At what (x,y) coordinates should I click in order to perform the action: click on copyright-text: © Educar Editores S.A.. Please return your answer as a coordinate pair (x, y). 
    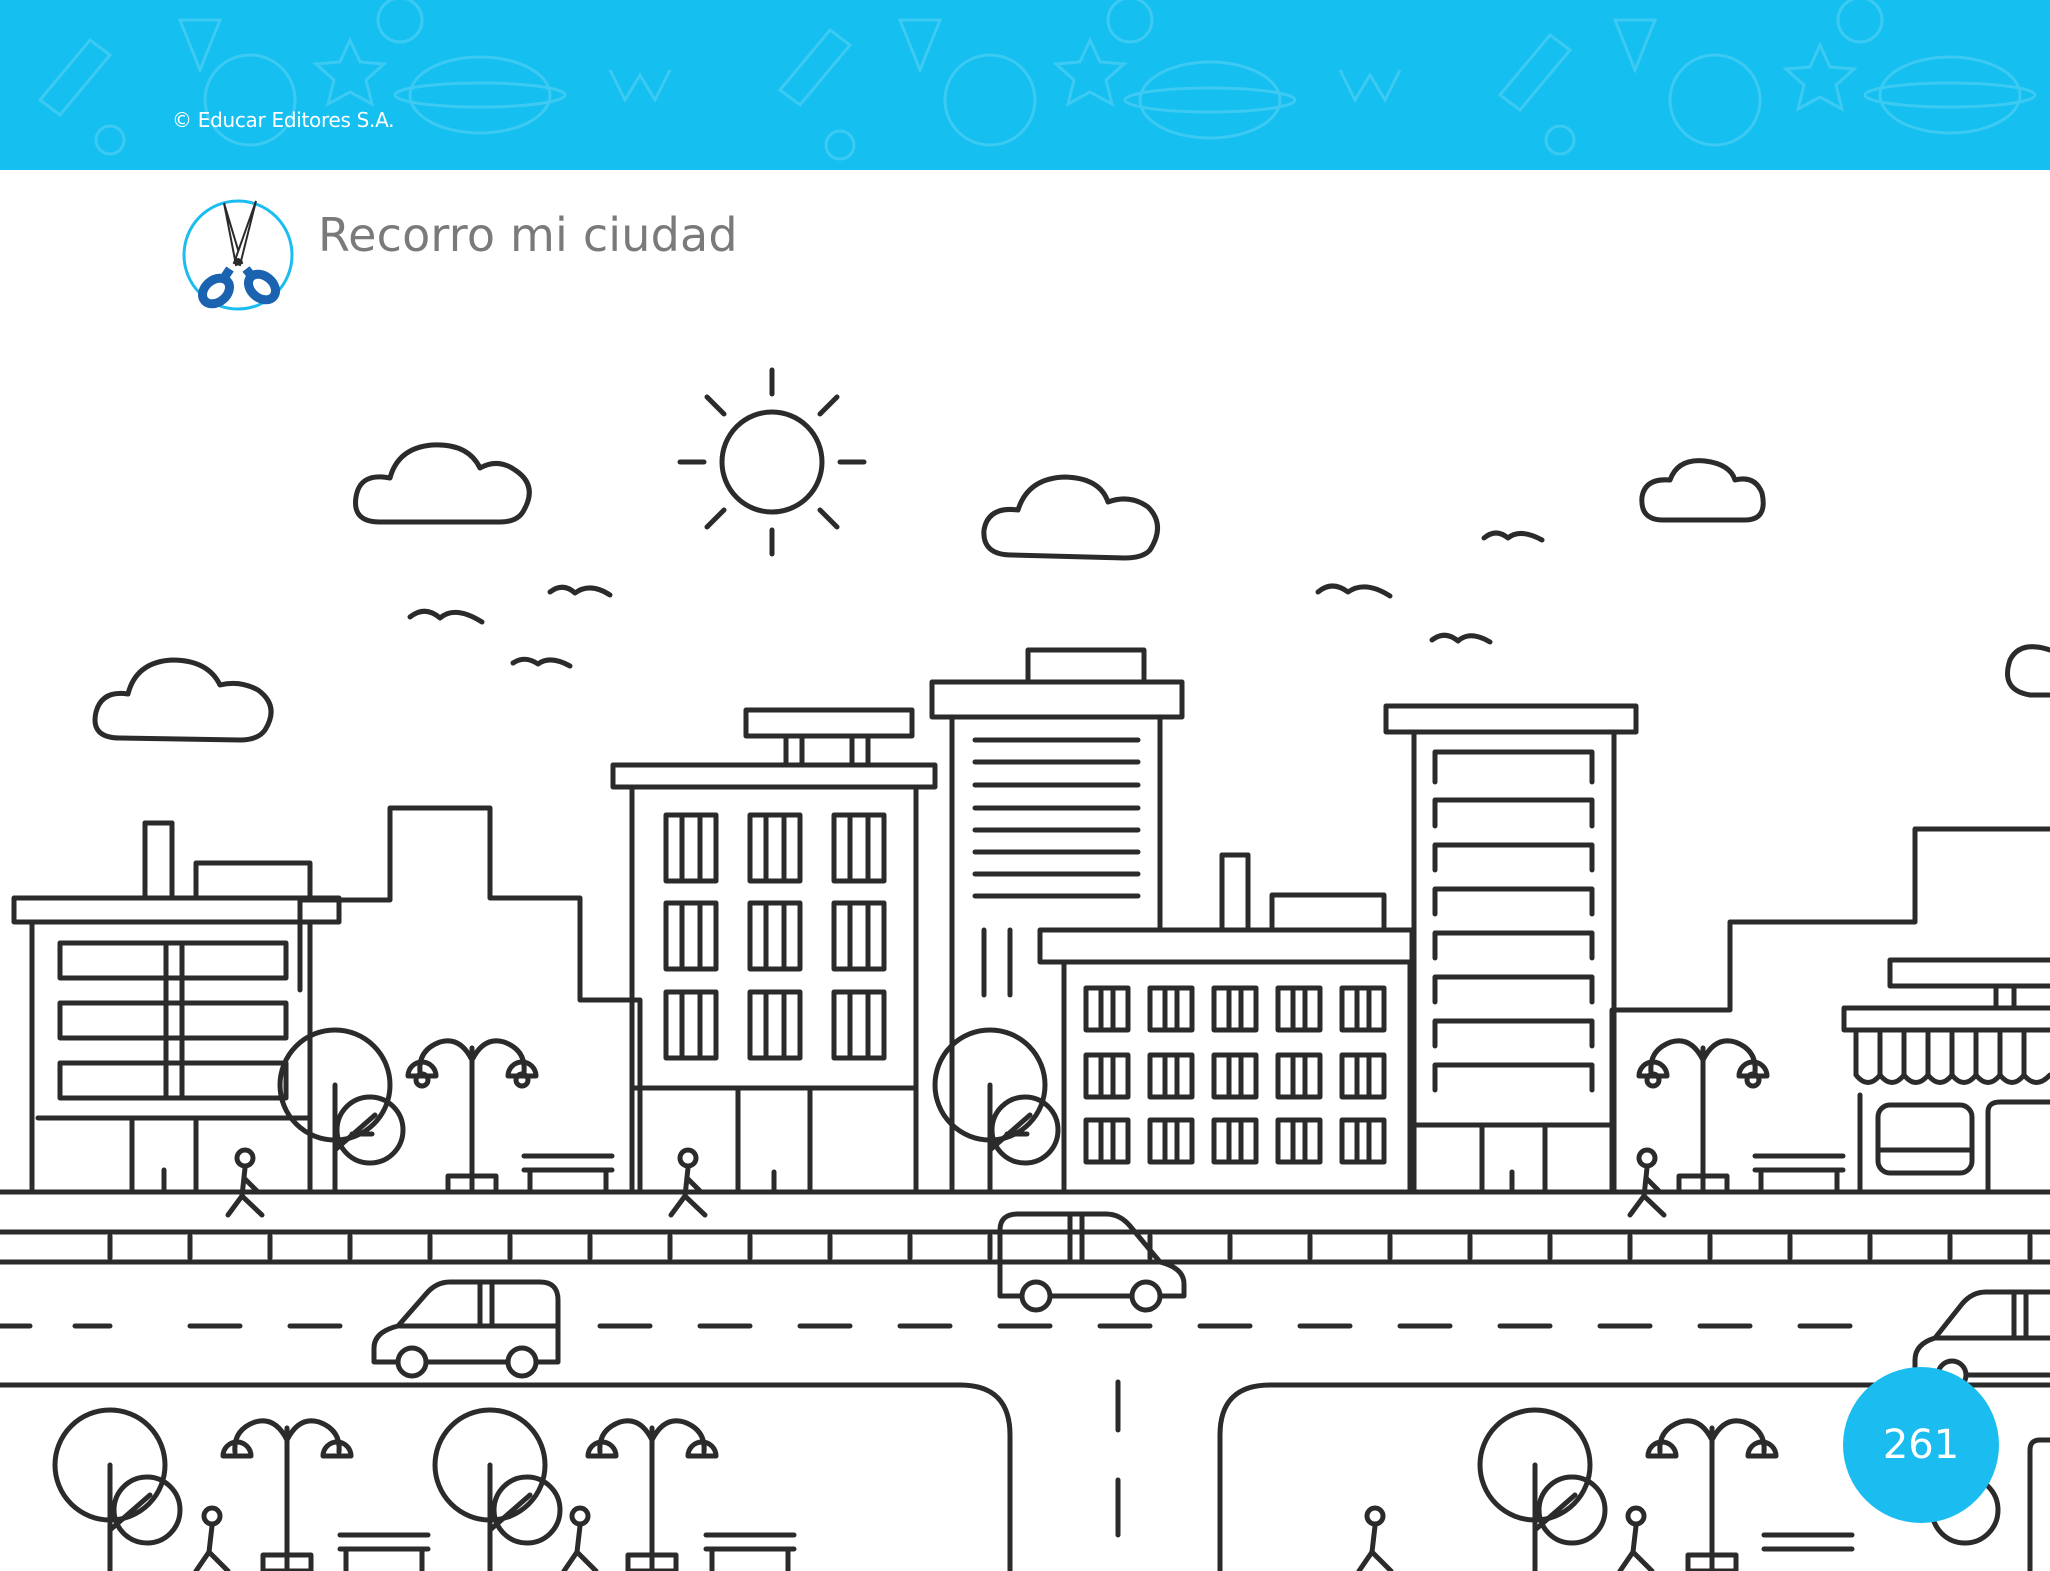
    Looking at the image, I should click on (283, 120).